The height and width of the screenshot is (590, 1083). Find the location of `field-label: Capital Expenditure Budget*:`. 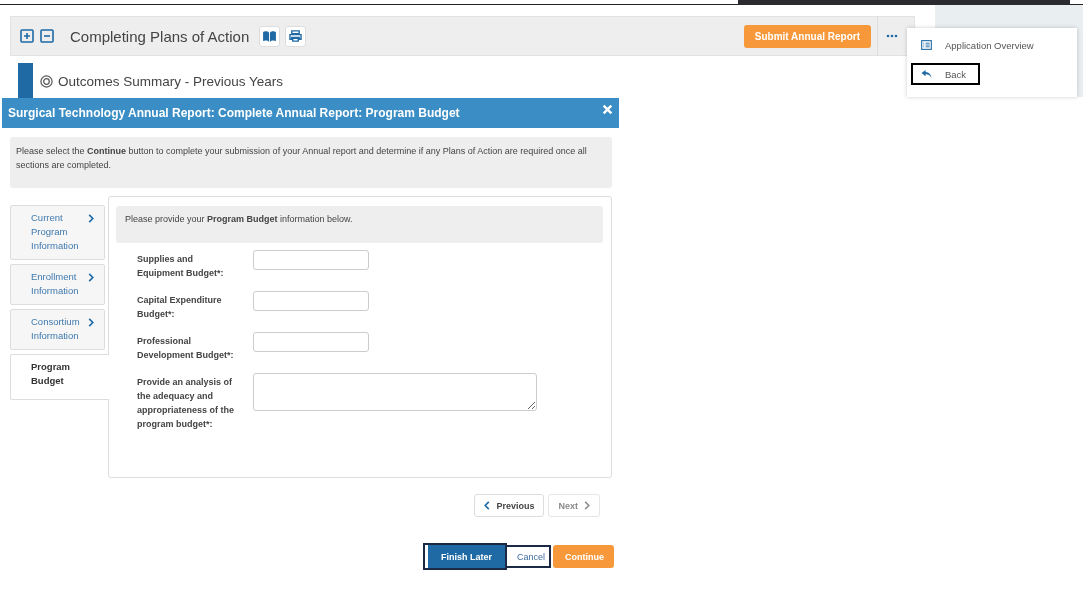

field-label: Capital Expenditure Budget*: is located at coordinates (180, 307).